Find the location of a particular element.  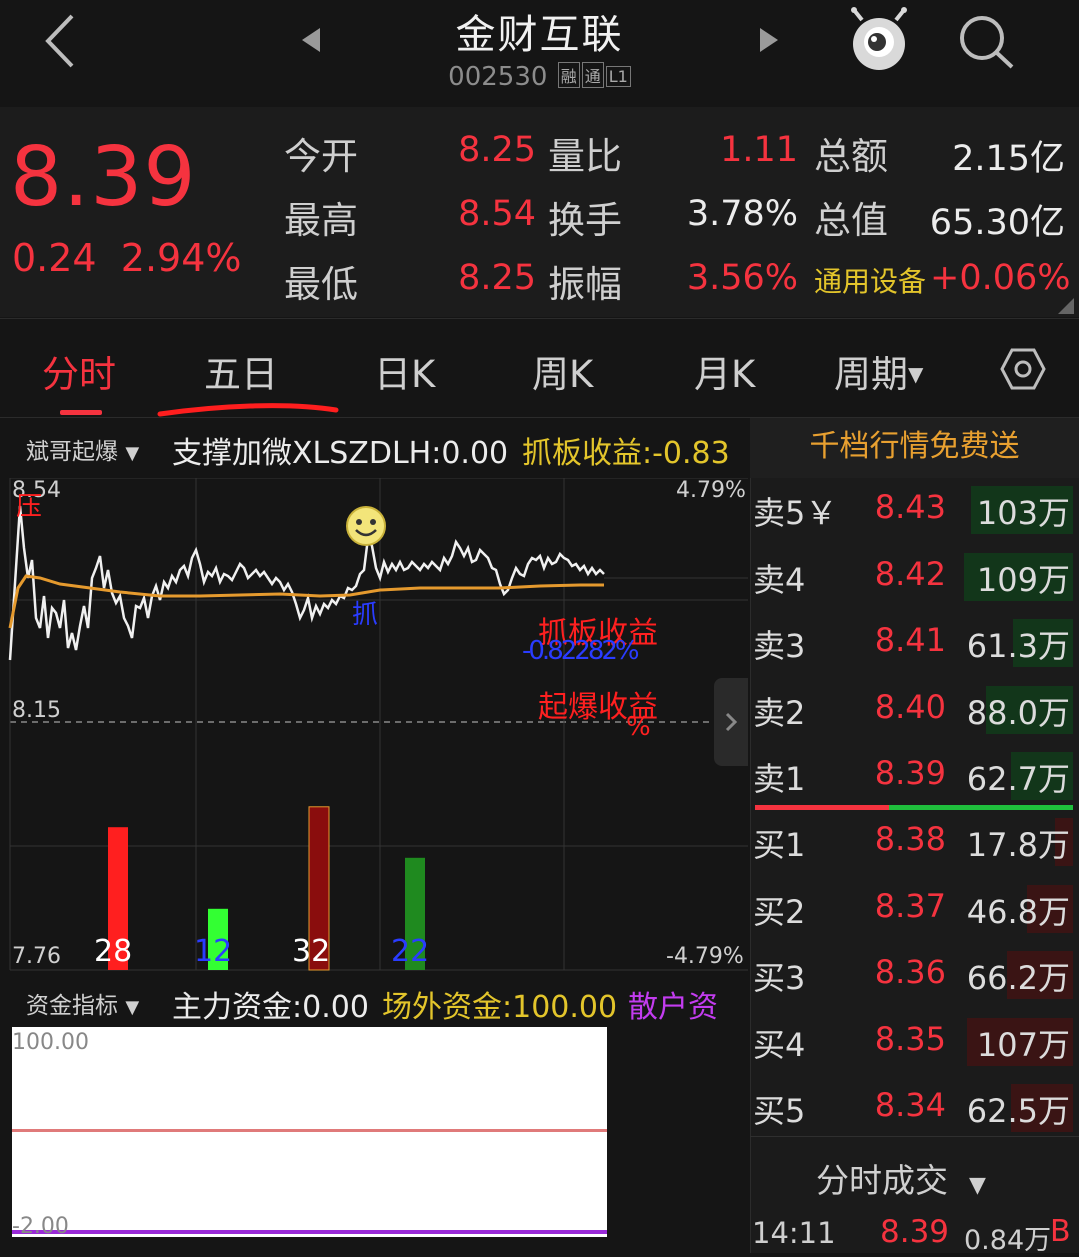

price-axis-low: 7.76 is located at coordinates (36, 956).